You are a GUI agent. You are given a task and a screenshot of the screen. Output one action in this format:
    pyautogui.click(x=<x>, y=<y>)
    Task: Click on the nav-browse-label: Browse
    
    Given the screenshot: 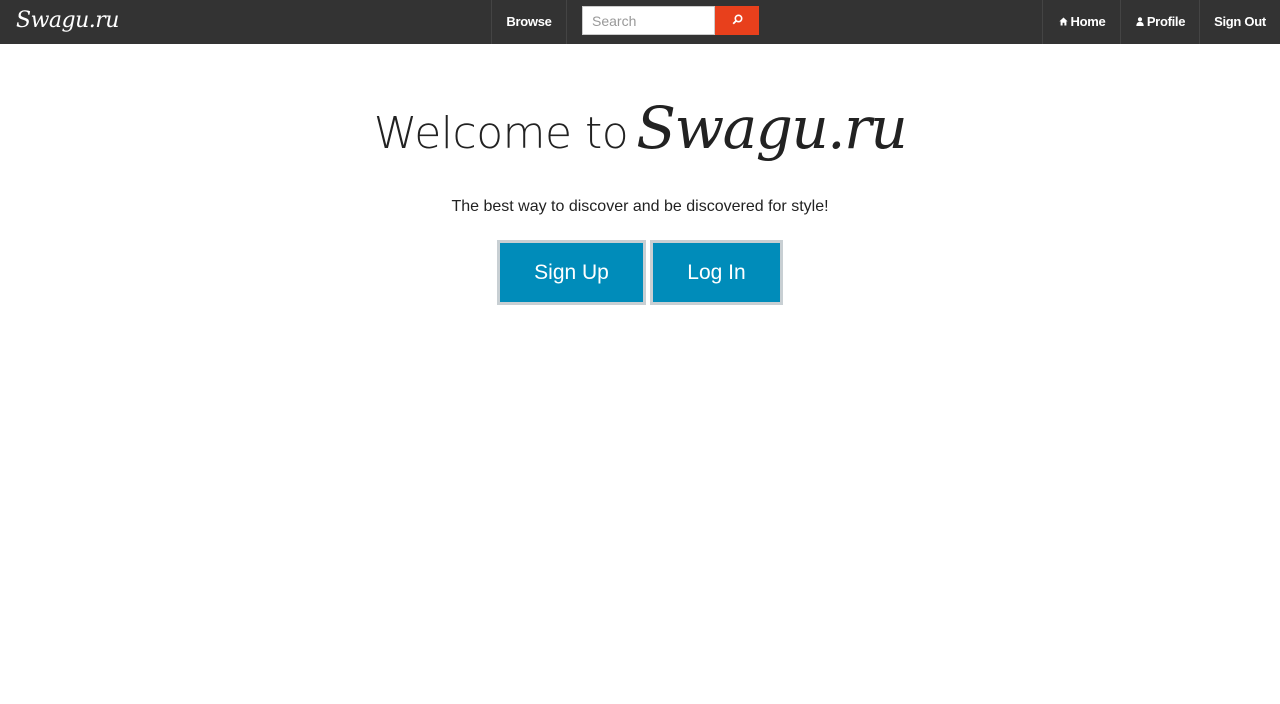 What is the action you would take?
    pyautogui.click(x=529, y=21)
    